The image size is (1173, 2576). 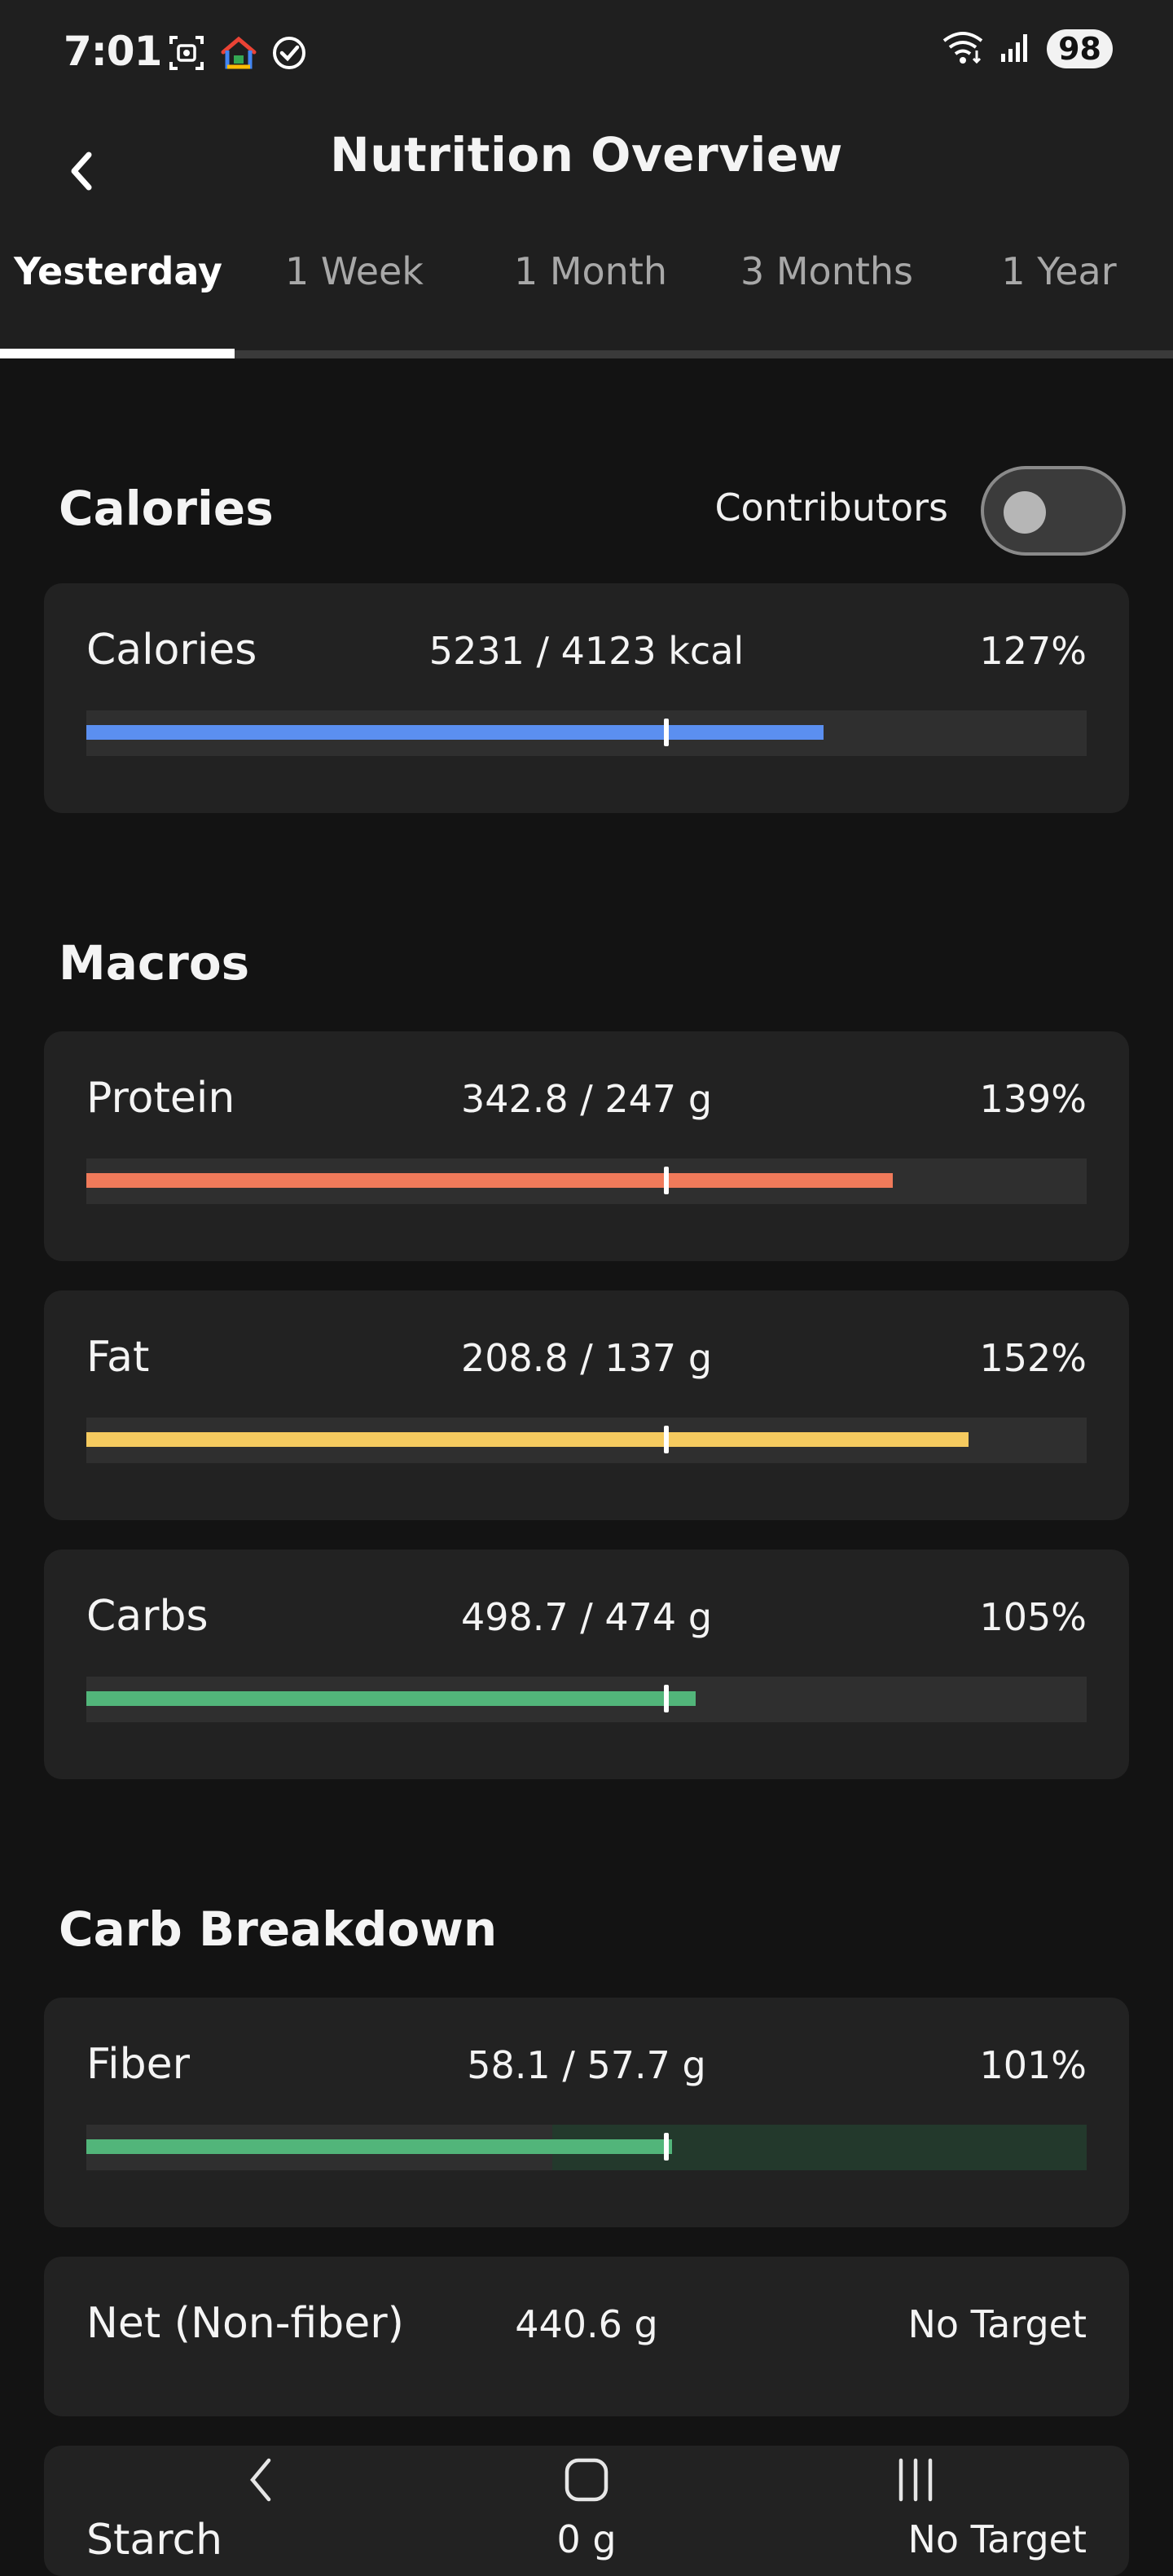 I want to click on contributors-label: Contributors, so click(x=831, y=508).